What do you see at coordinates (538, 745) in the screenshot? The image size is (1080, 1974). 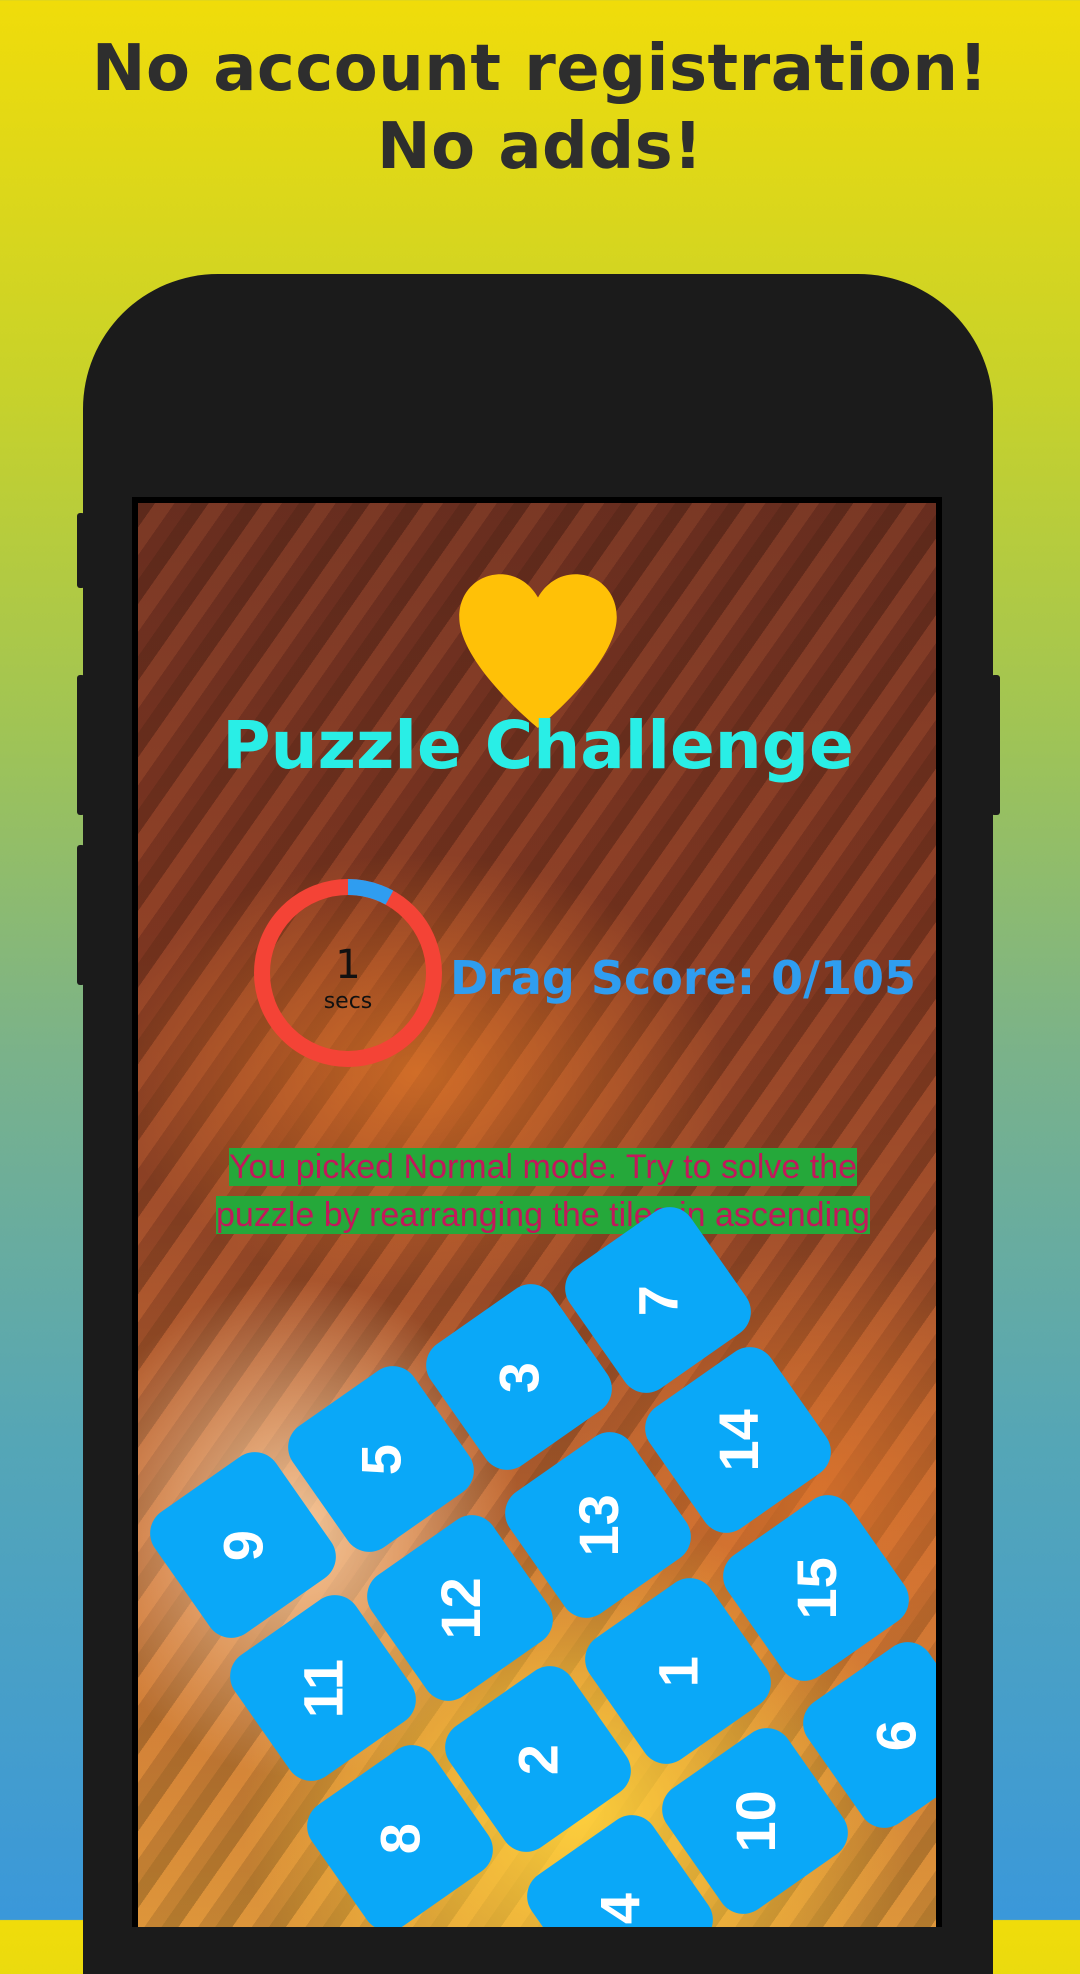 I see `app-title: Puzzle Challenge` at bounding box center [538, 745].